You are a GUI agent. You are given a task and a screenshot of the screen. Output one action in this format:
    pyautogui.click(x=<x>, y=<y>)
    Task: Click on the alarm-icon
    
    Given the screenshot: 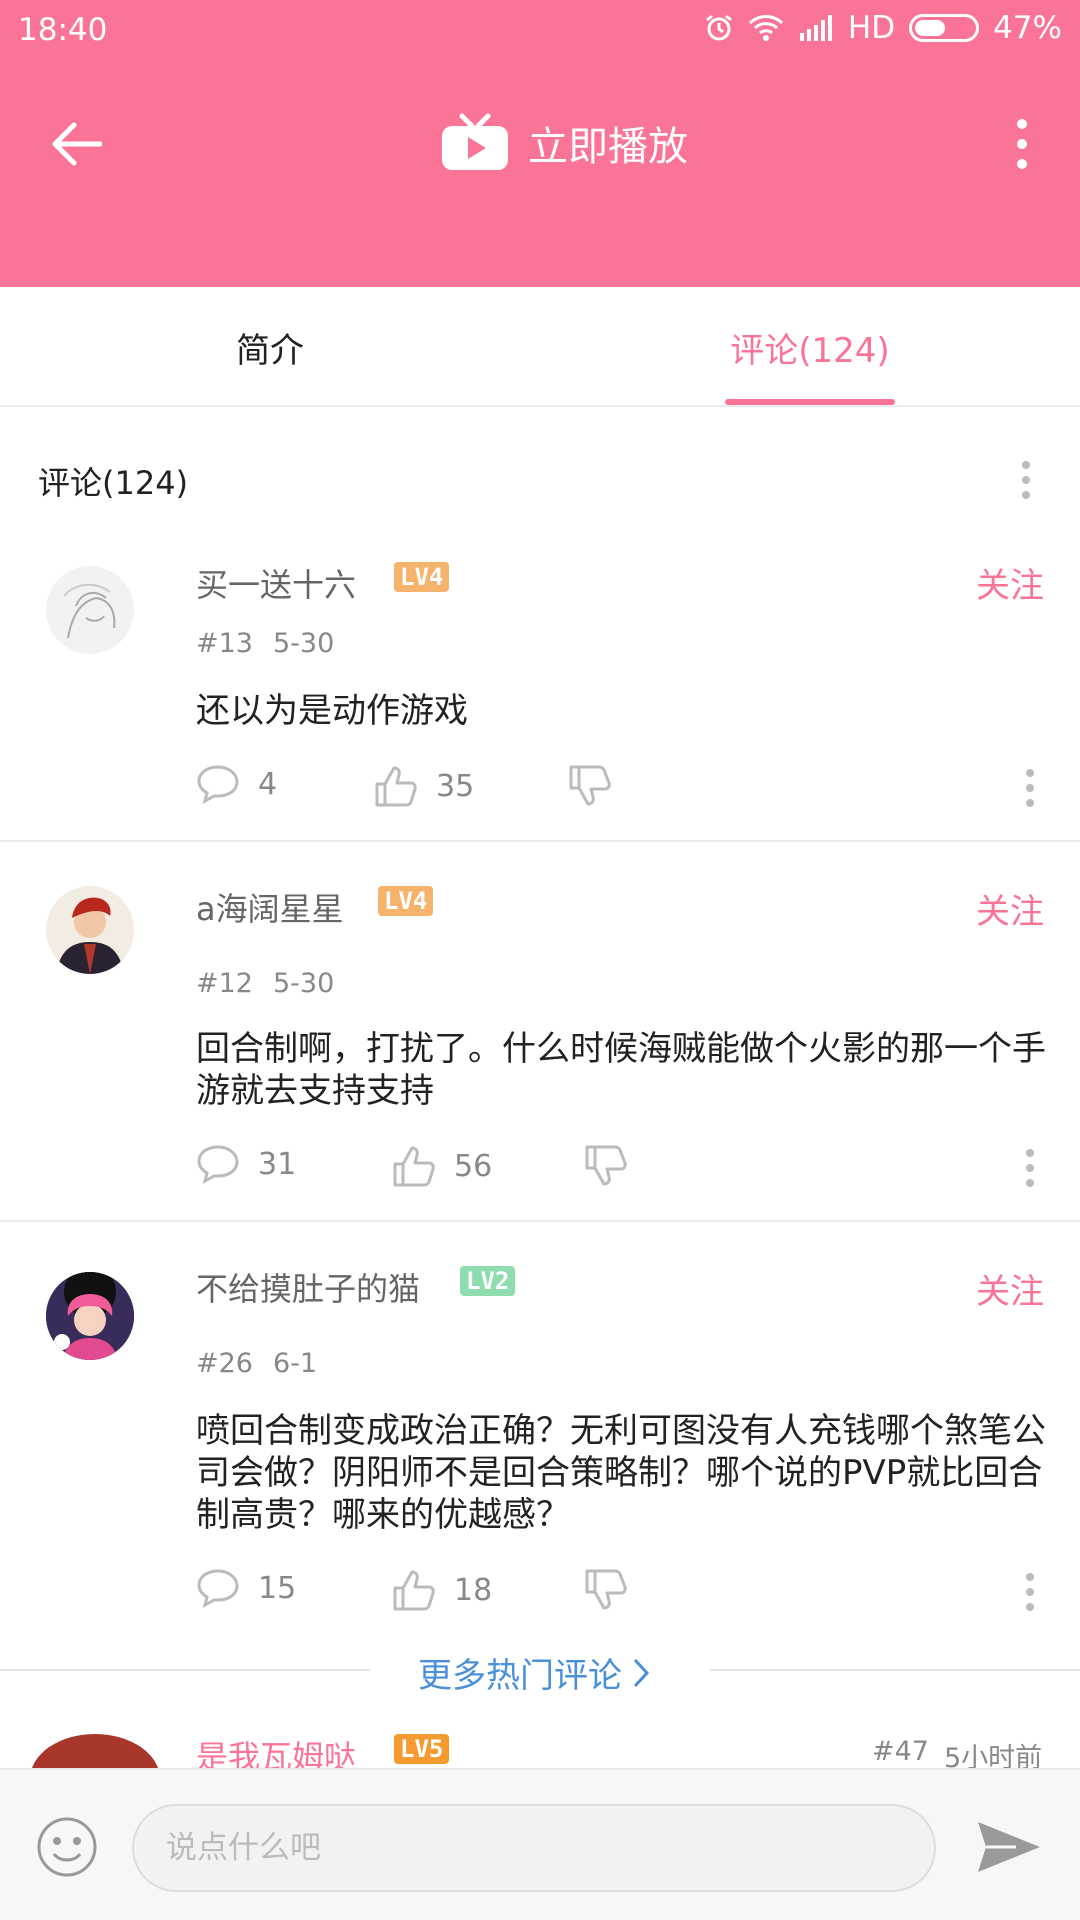 What is the action you would take?
    pyautogui.click(x=719, y=28)
    